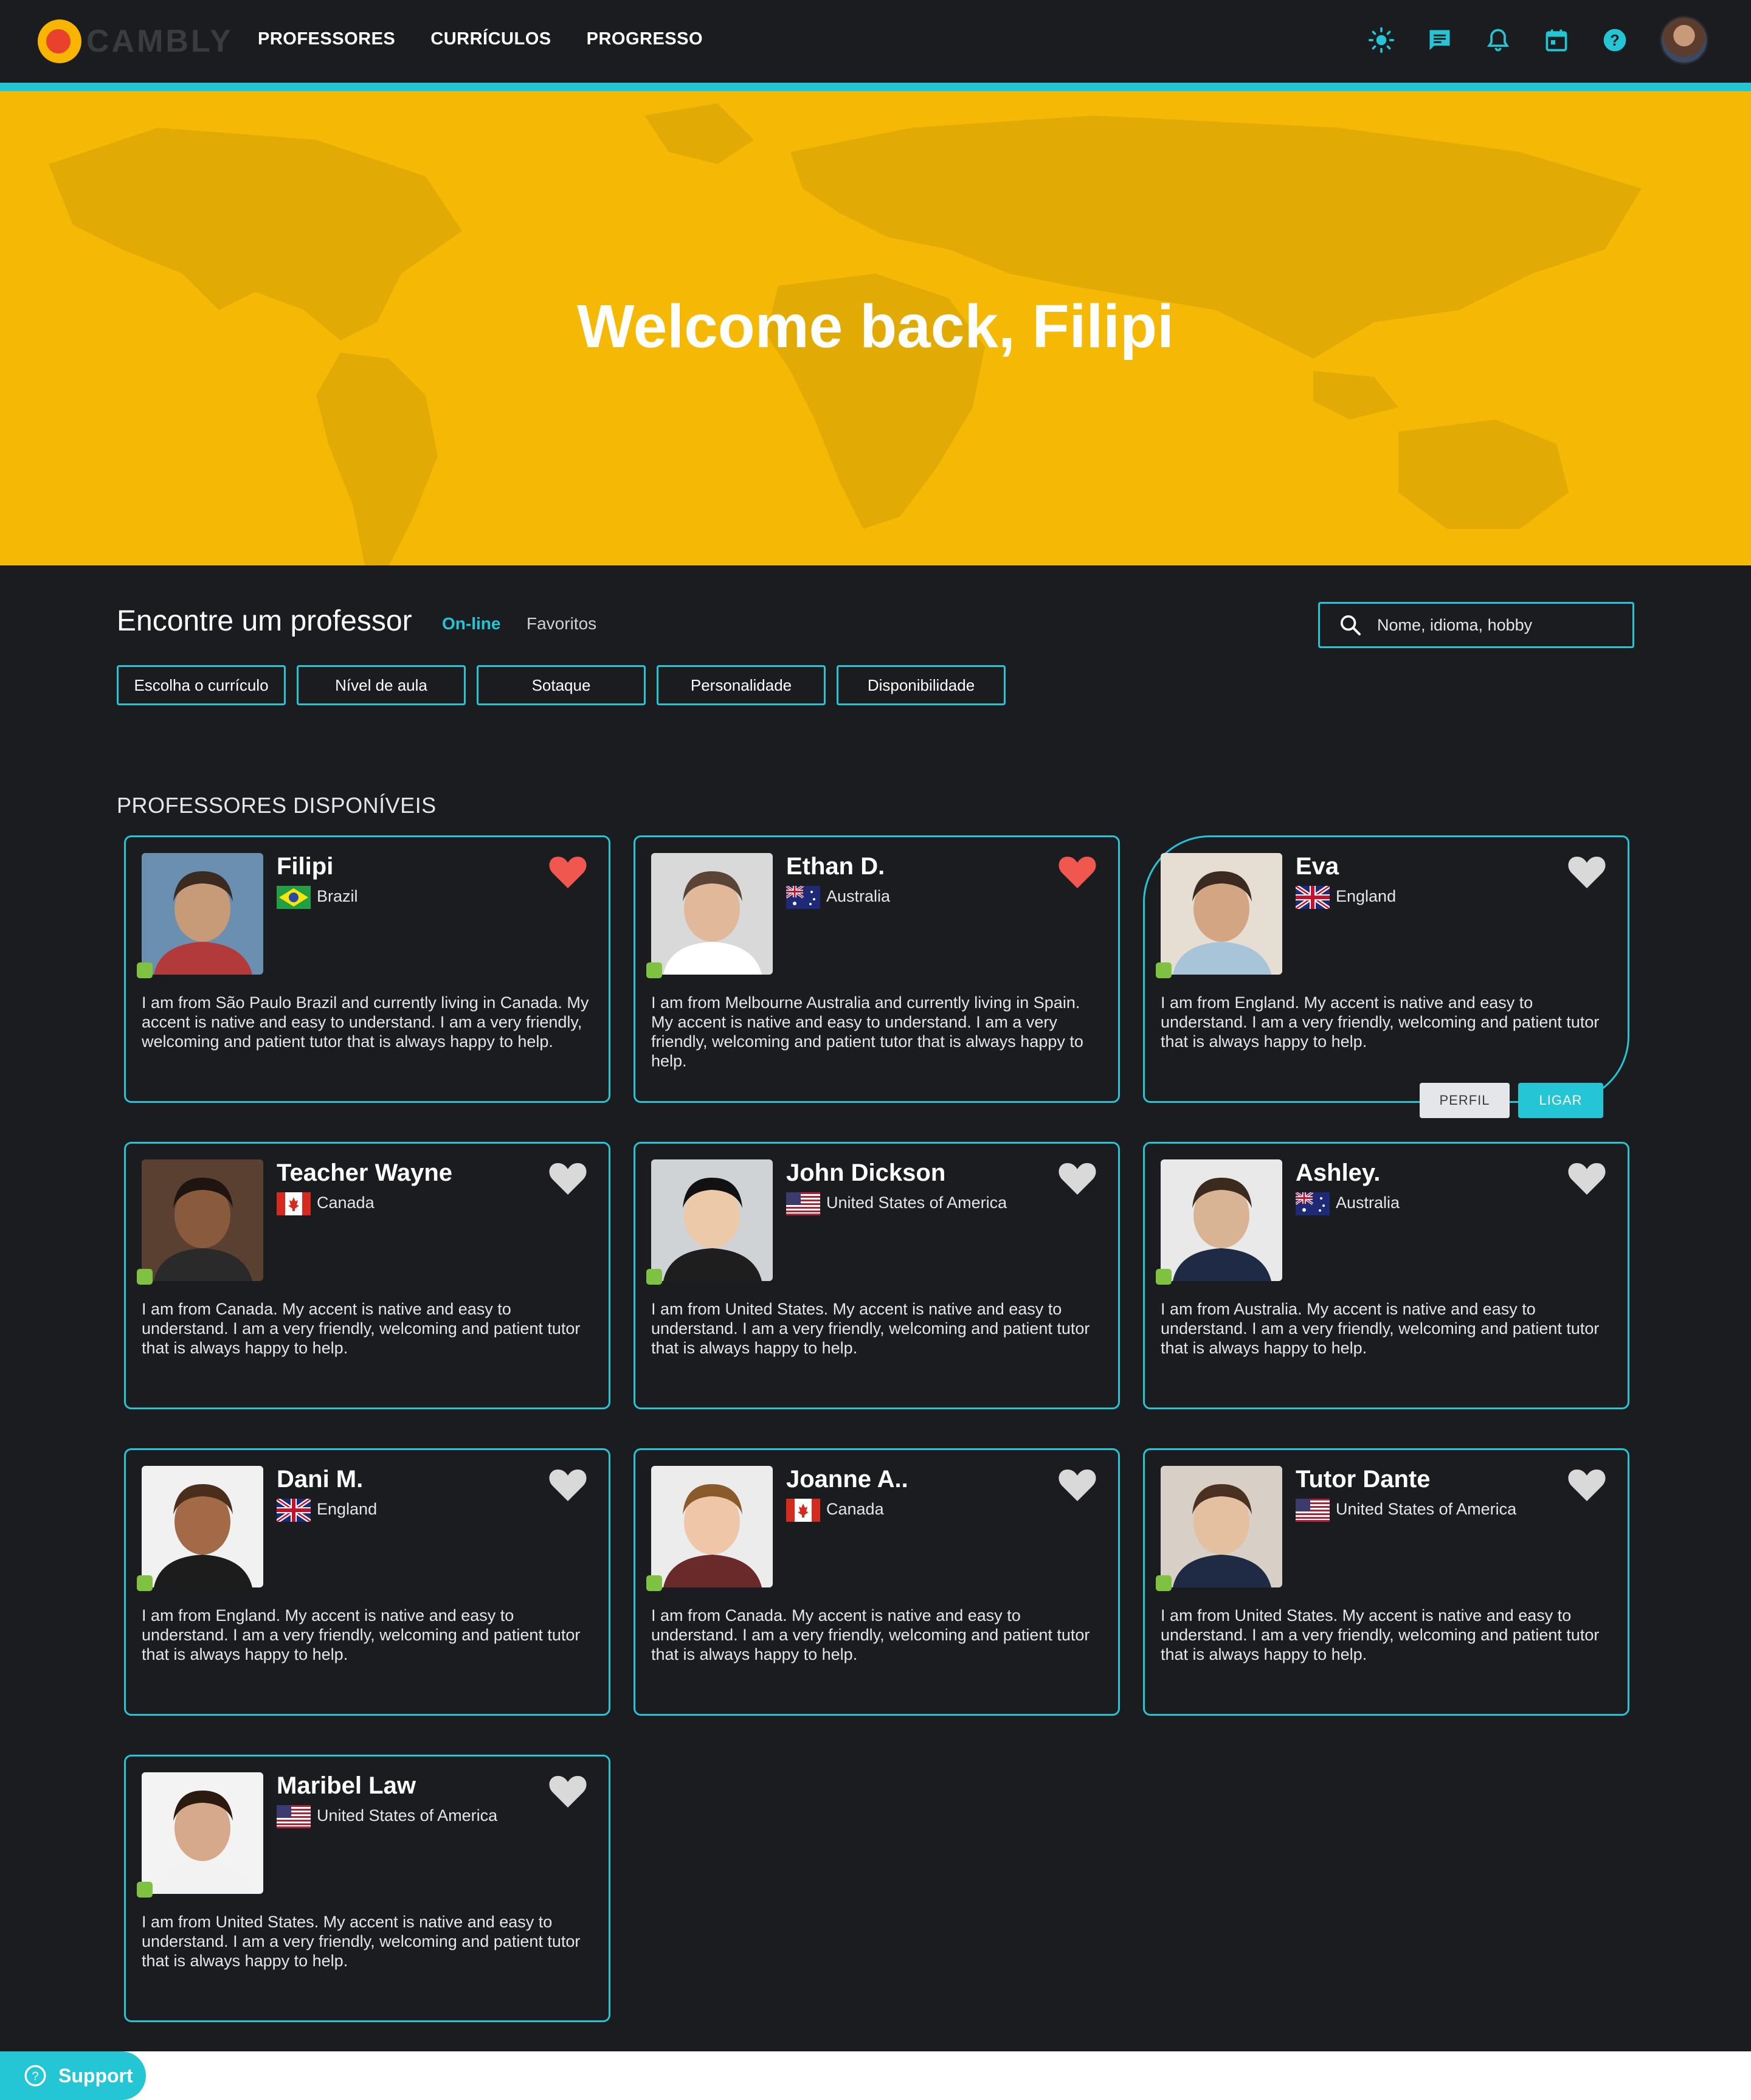 This screenshot has height=2100, width=1751. What do you see at coordinates (365, 1172) in the screenshot?
I see `teacher-name: Teacher Wayne` at bounding box center [365, 1172].